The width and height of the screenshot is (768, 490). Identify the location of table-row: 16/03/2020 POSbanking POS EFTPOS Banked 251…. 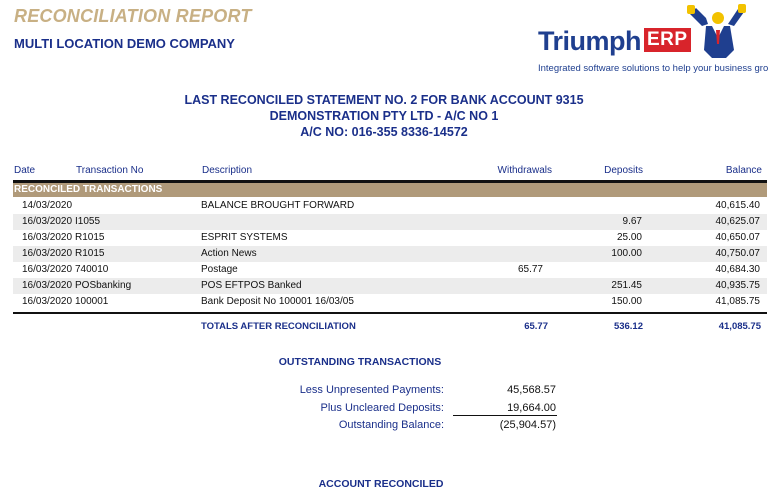
(390, 286).